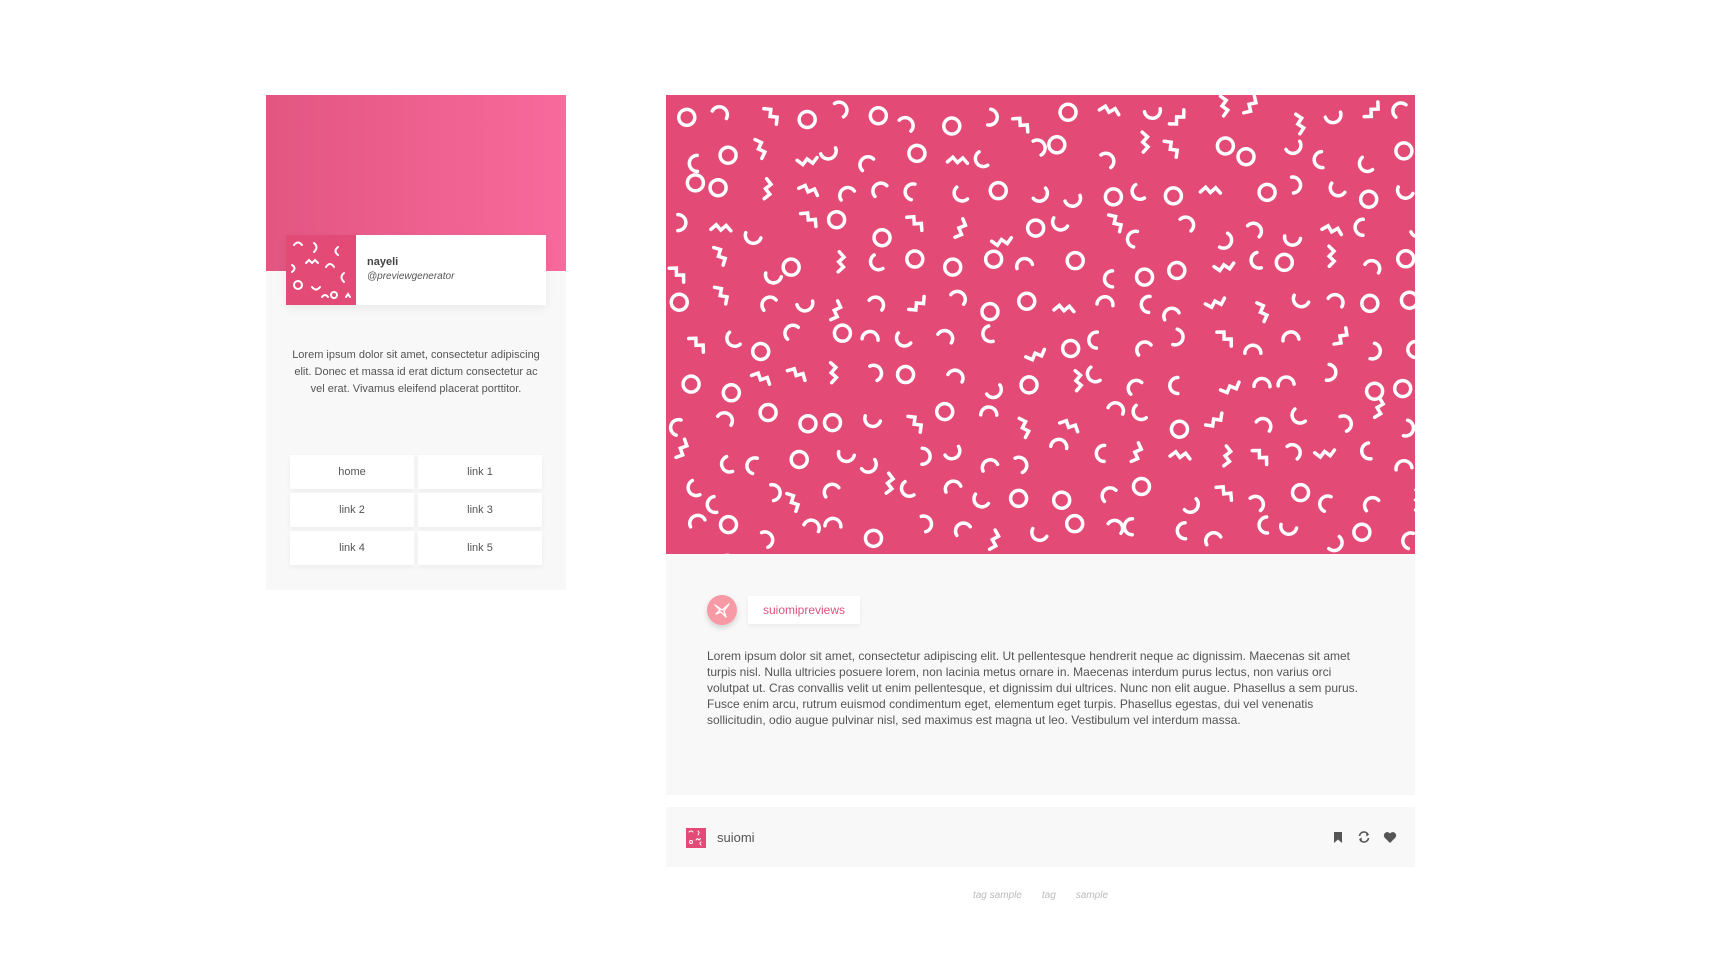 The width and height of the screenshot is (1710, 962). I want to click on heart-icon, so click(1390, 837).